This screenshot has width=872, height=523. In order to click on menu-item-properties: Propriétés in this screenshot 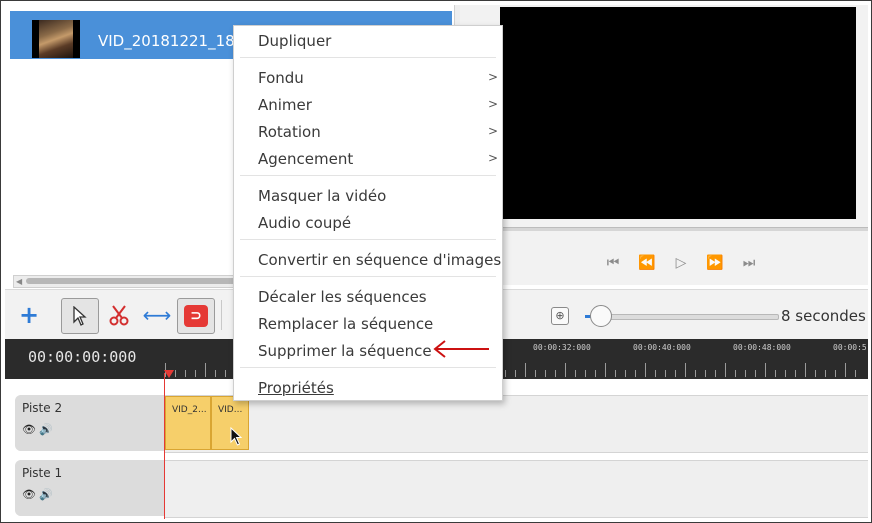, I will do `click(296, 388)`.